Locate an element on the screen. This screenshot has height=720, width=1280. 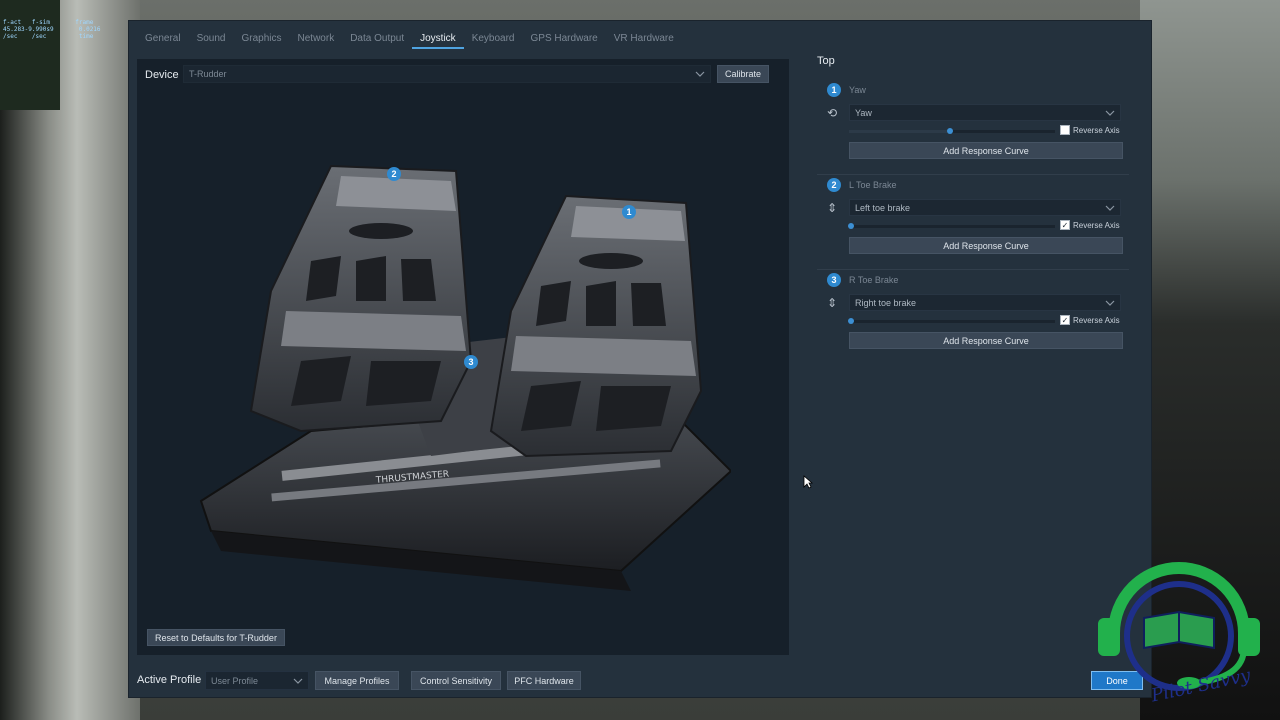
mouse-cursor-icon is located at coordinates (808, 482).